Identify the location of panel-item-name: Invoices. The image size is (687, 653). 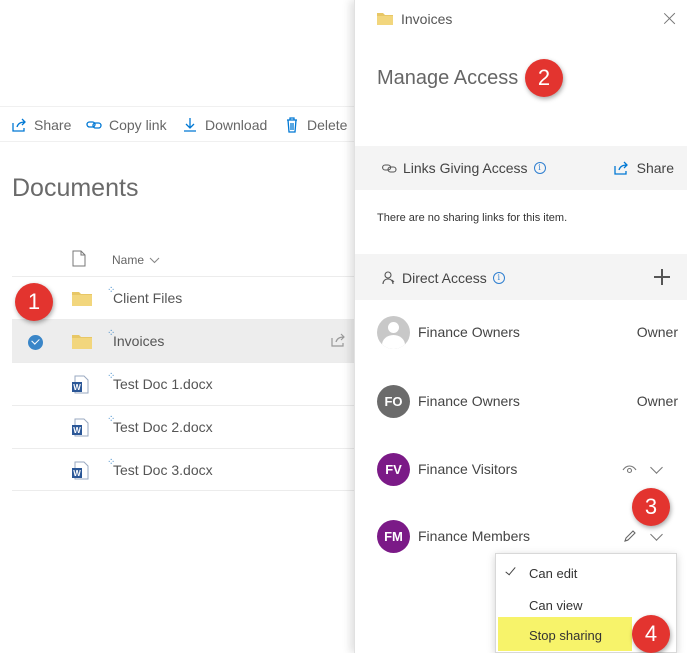
(427, 19).